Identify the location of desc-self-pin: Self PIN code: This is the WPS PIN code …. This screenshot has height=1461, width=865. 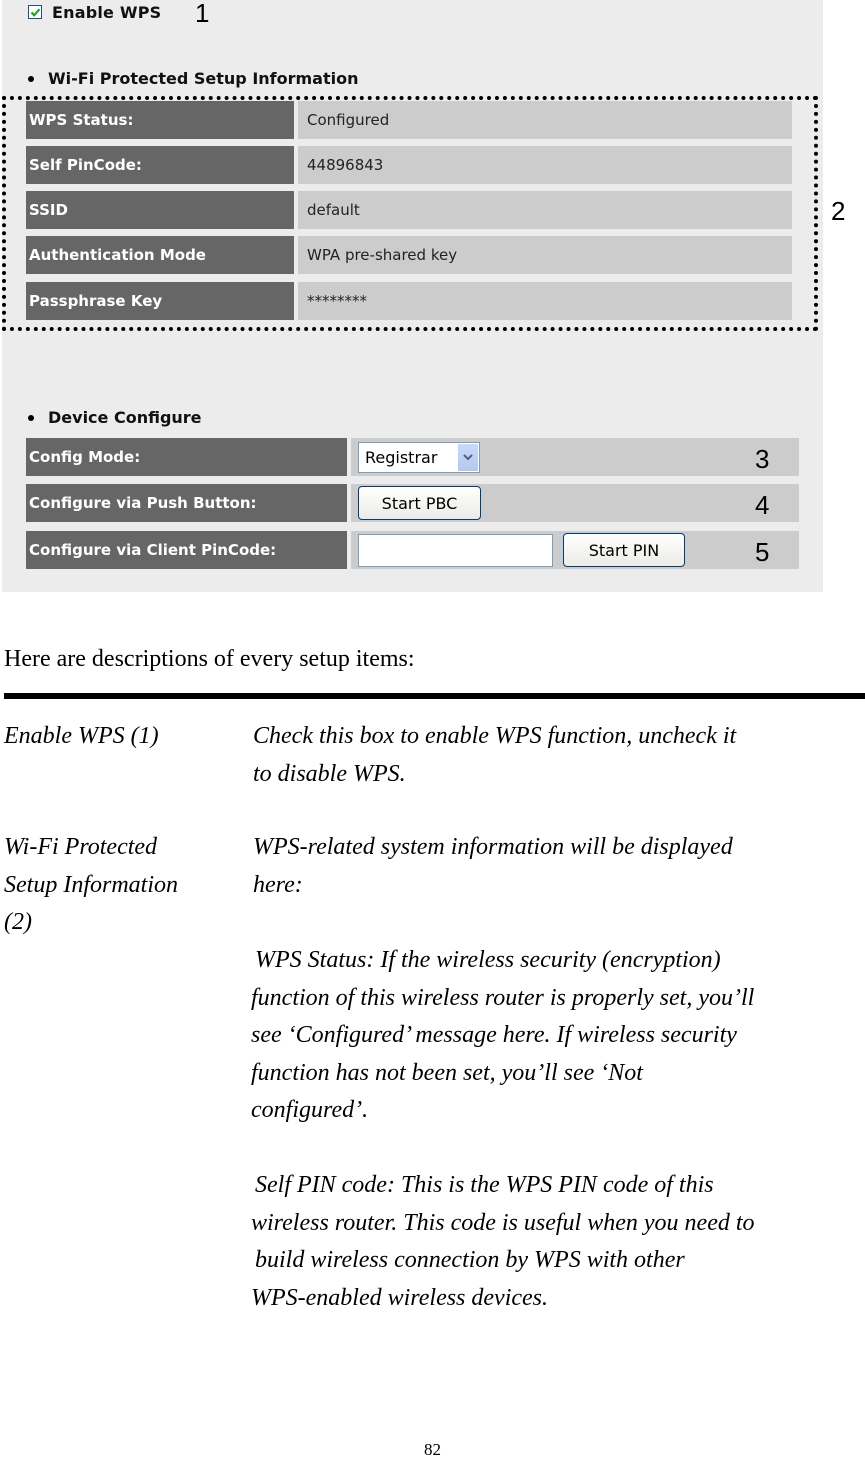
(557, 1242).